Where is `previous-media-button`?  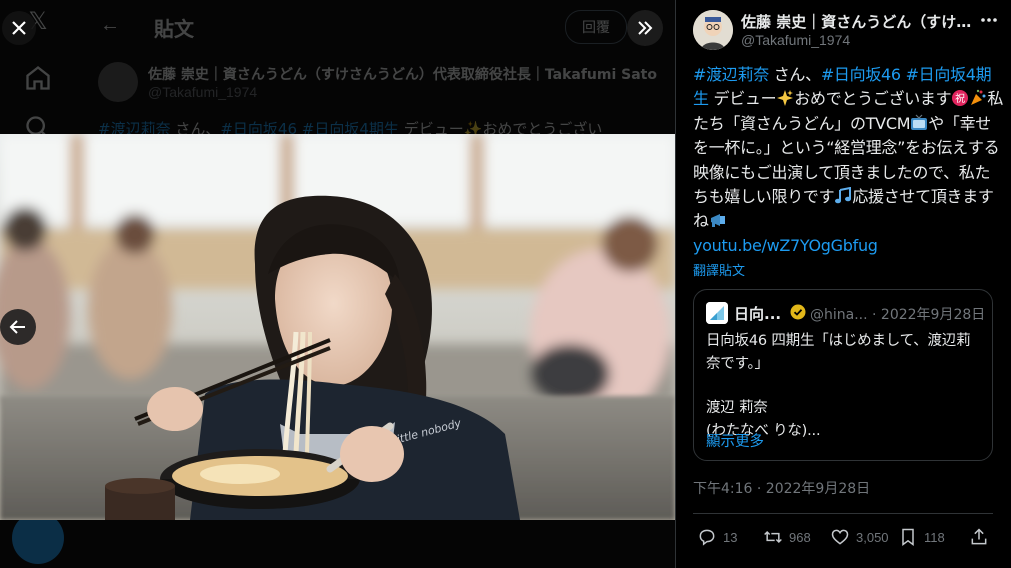
previous-media-button is located at coordinates (18, 327).